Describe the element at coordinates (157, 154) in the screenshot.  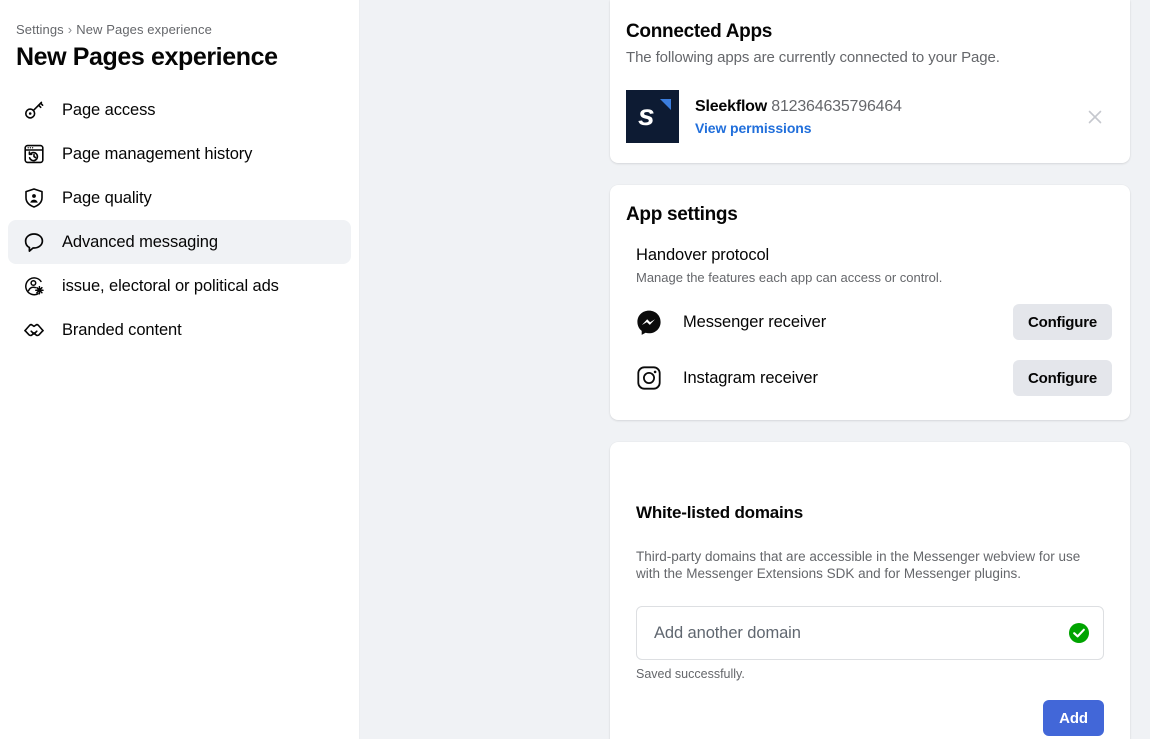
I see `sidebar-item-label: Page management history` at that location.